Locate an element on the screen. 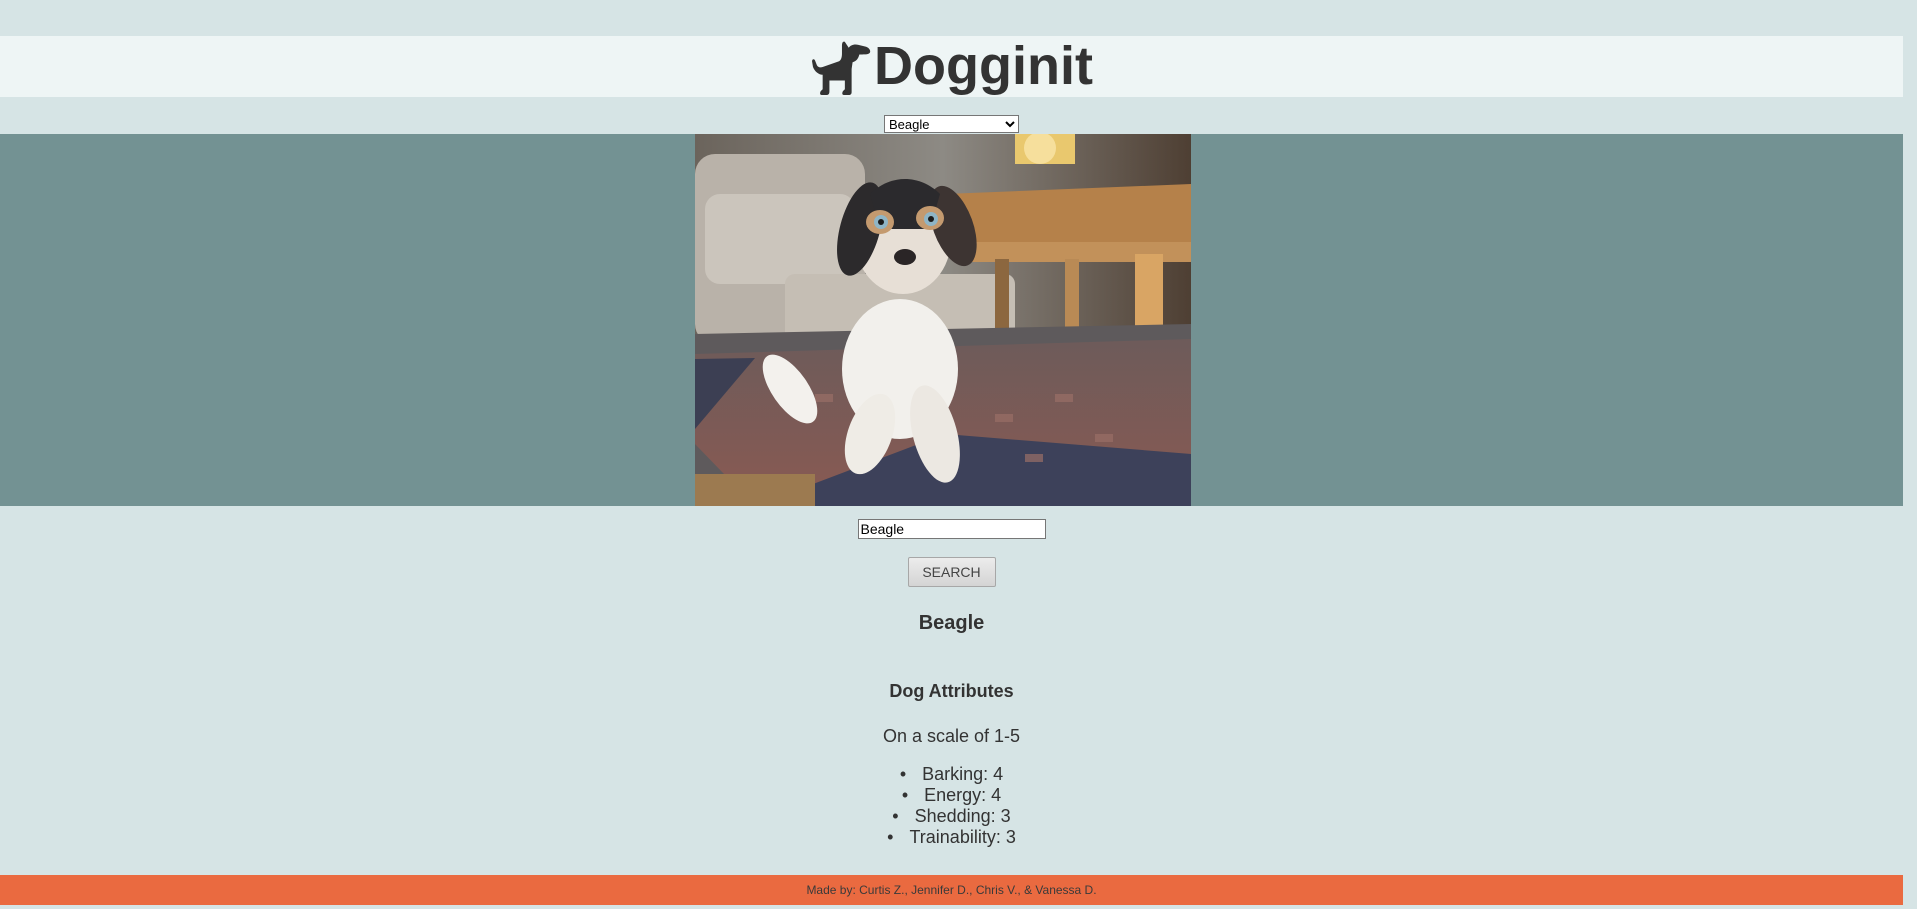  attribute-label: Energy: 4 is located at coordinates (963, 795).